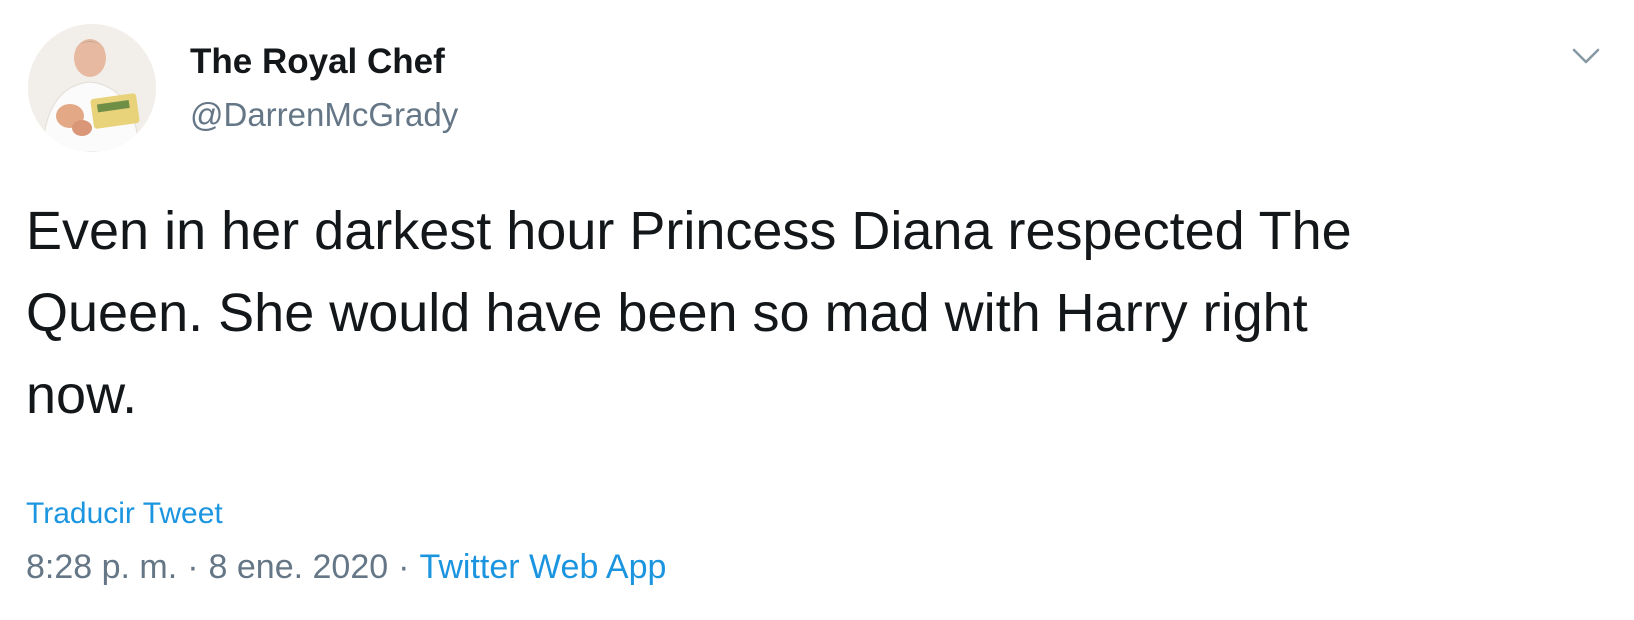 This screenshot has height=620, width=1634. What do you see at coordinates (299, 567) in the screenshot?
I see `tweet-date: 8 ene. 2020` at bounding box center [299, 567].